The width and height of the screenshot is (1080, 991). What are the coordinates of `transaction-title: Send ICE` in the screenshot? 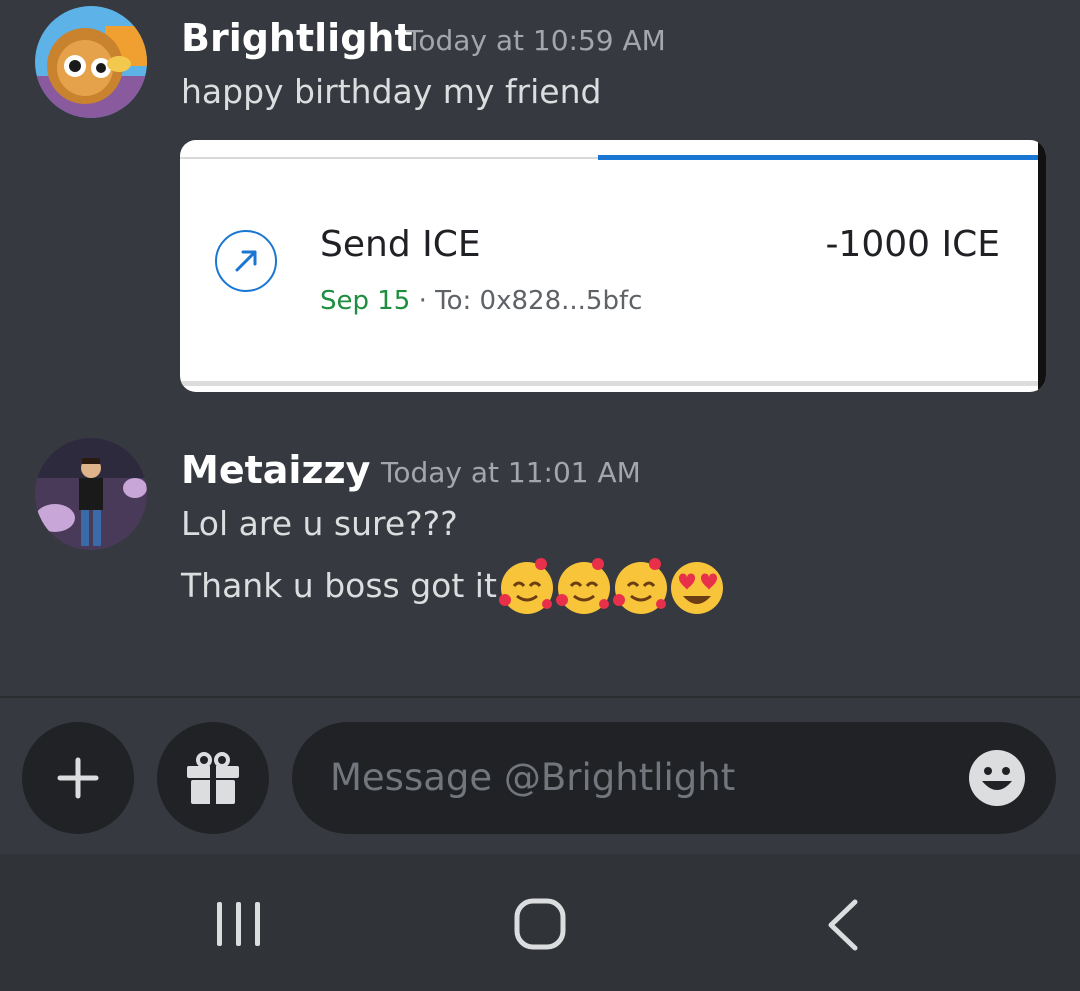 It's located at (400, 244).